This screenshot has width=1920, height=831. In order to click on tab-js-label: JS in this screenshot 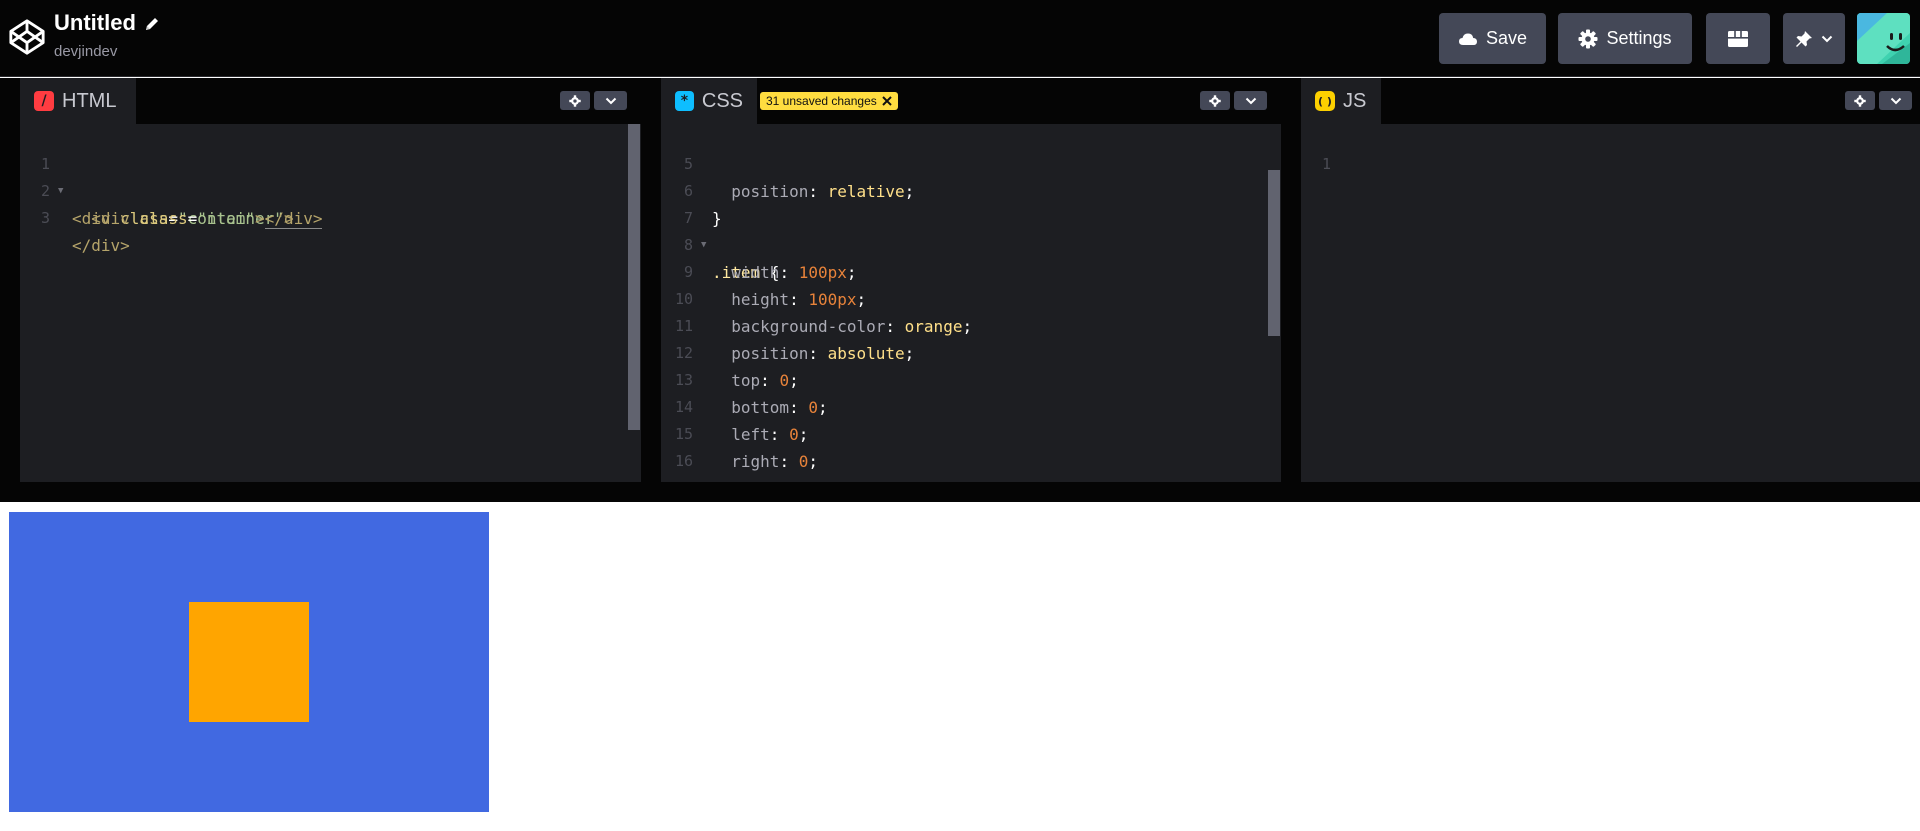, I will do `click(1355, 100)`.